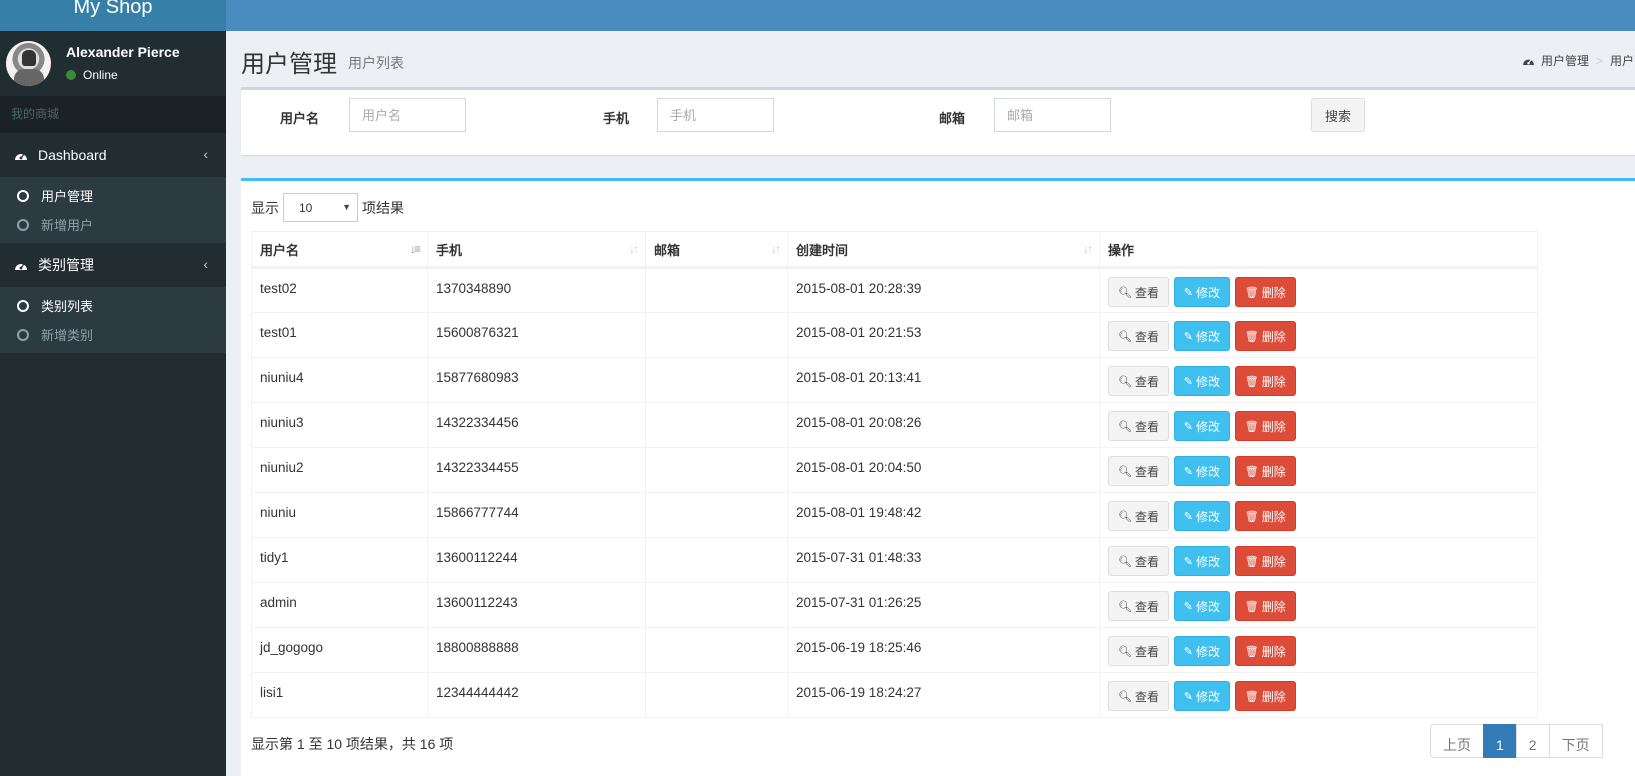  I want to click on sidebar-group-dashboard: Dashboard ‹, so click(113, 155).